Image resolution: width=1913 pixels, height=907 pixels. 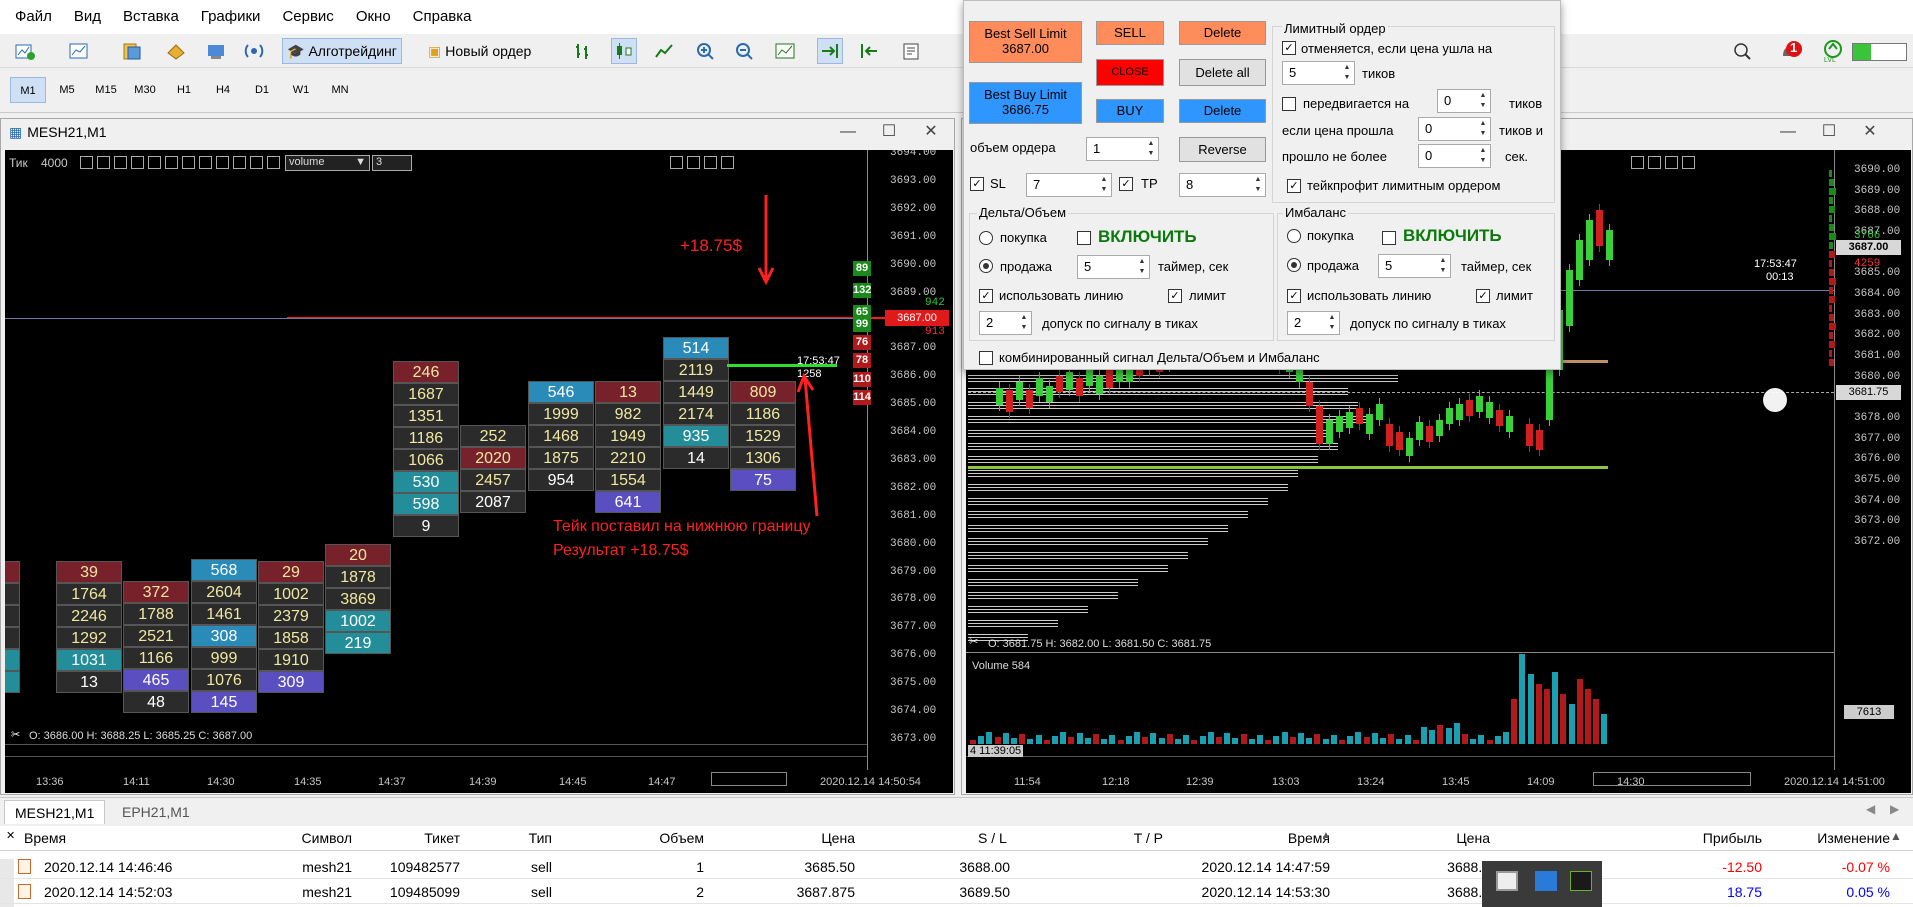 What do you see at coordinates (262, 90) in the screenshot?
I see `timeframe-d1: D1` at bounding box center [262, 90].